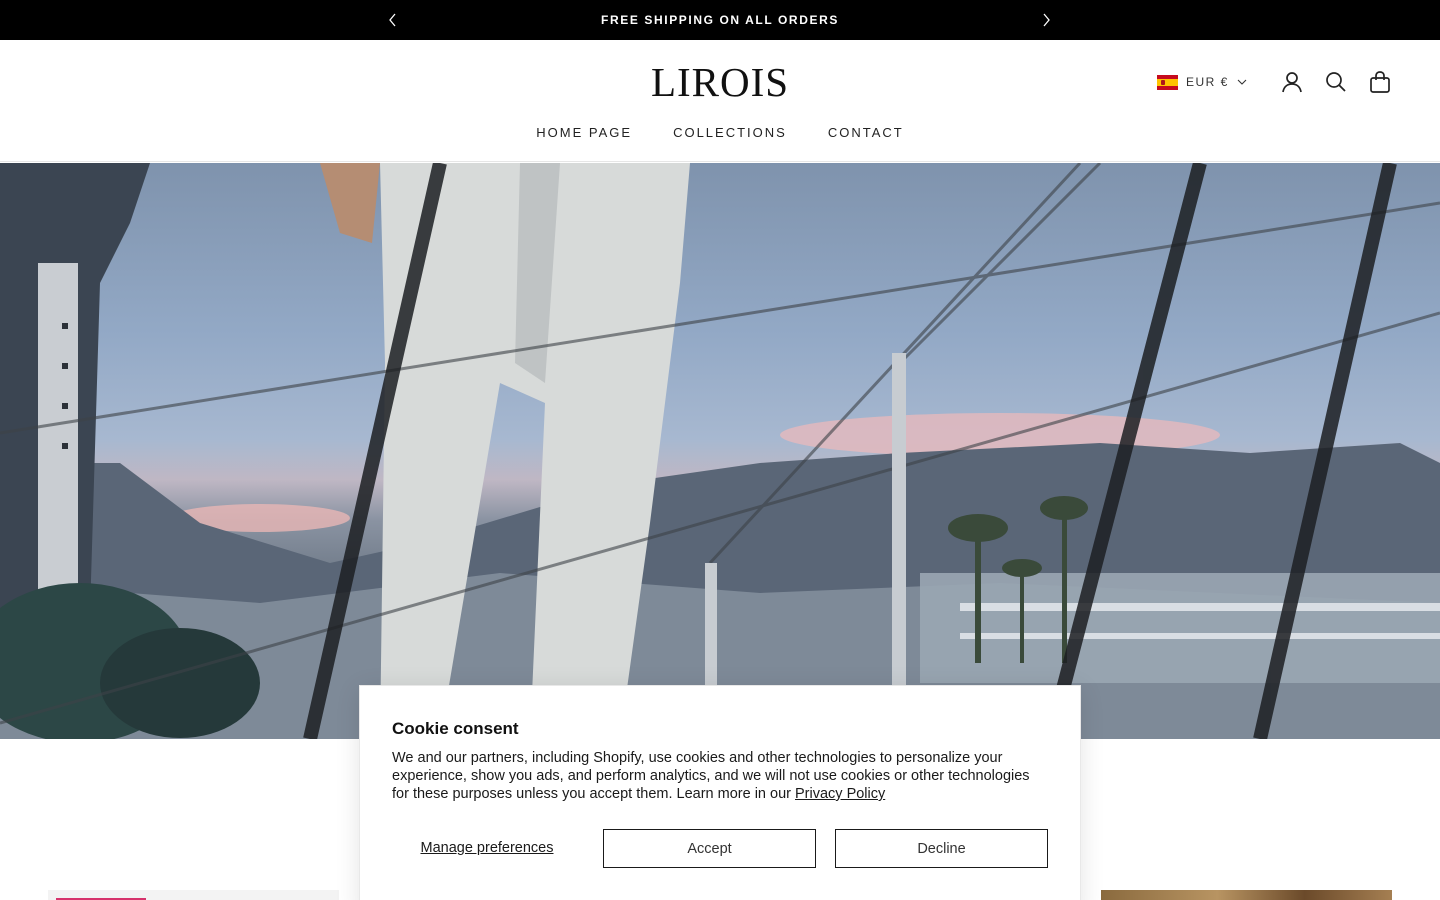  Describe the element at coordinates (1207, 82) in the screenshot. I see `currency-label: EUR €` at that location.